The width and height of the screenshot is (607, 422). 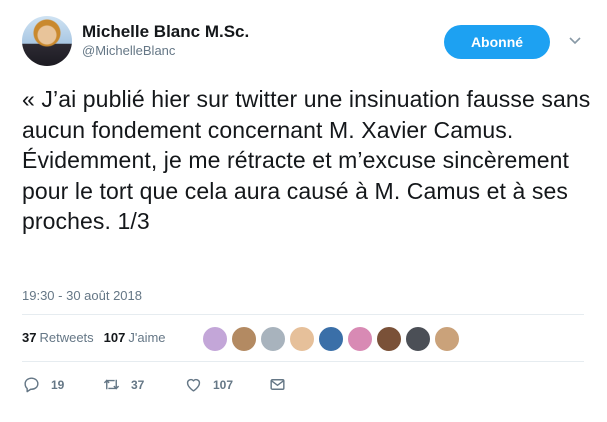 What do you see at coordinates (193, 385) in the screenshot?
I see `like-icon` at bounding box center [193, 385].